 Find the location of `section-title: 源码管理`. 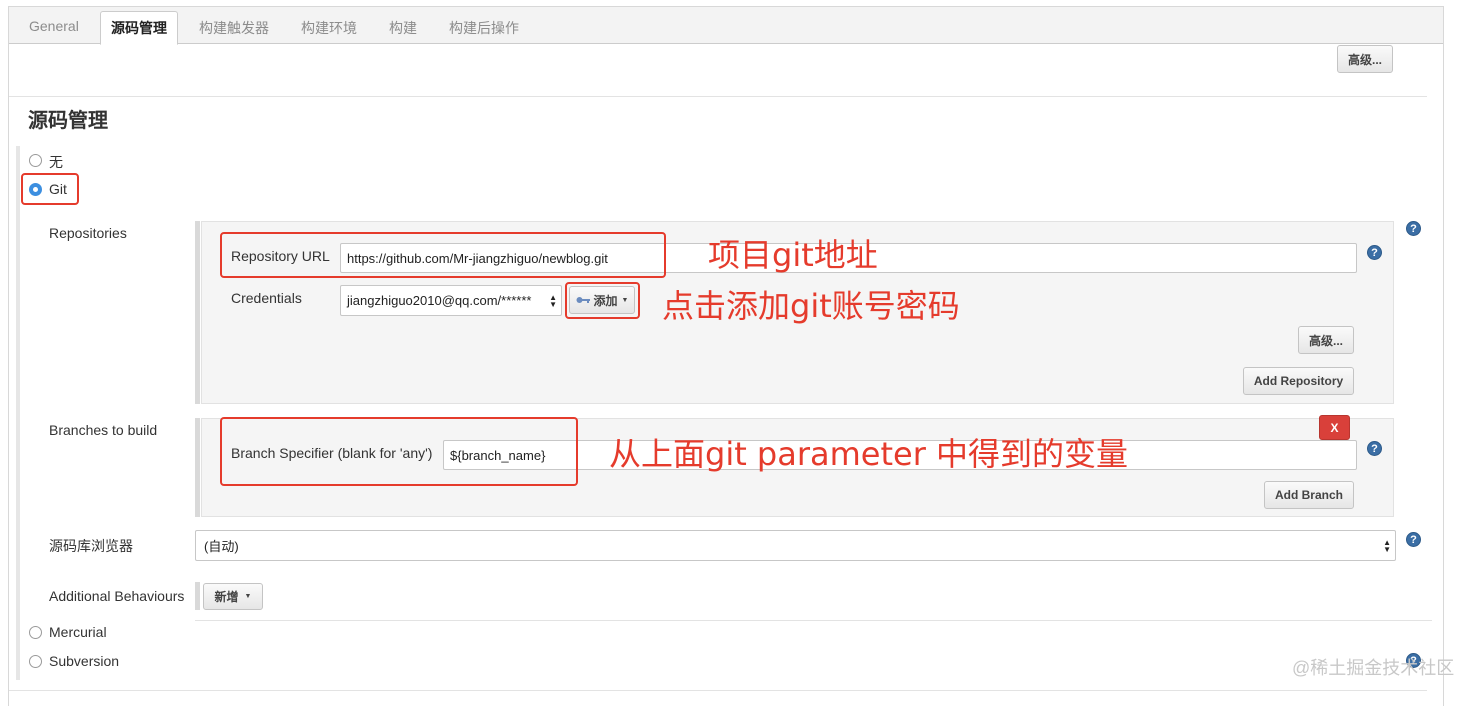

section-title: 源码管理 is located at coordinates (68, 121).